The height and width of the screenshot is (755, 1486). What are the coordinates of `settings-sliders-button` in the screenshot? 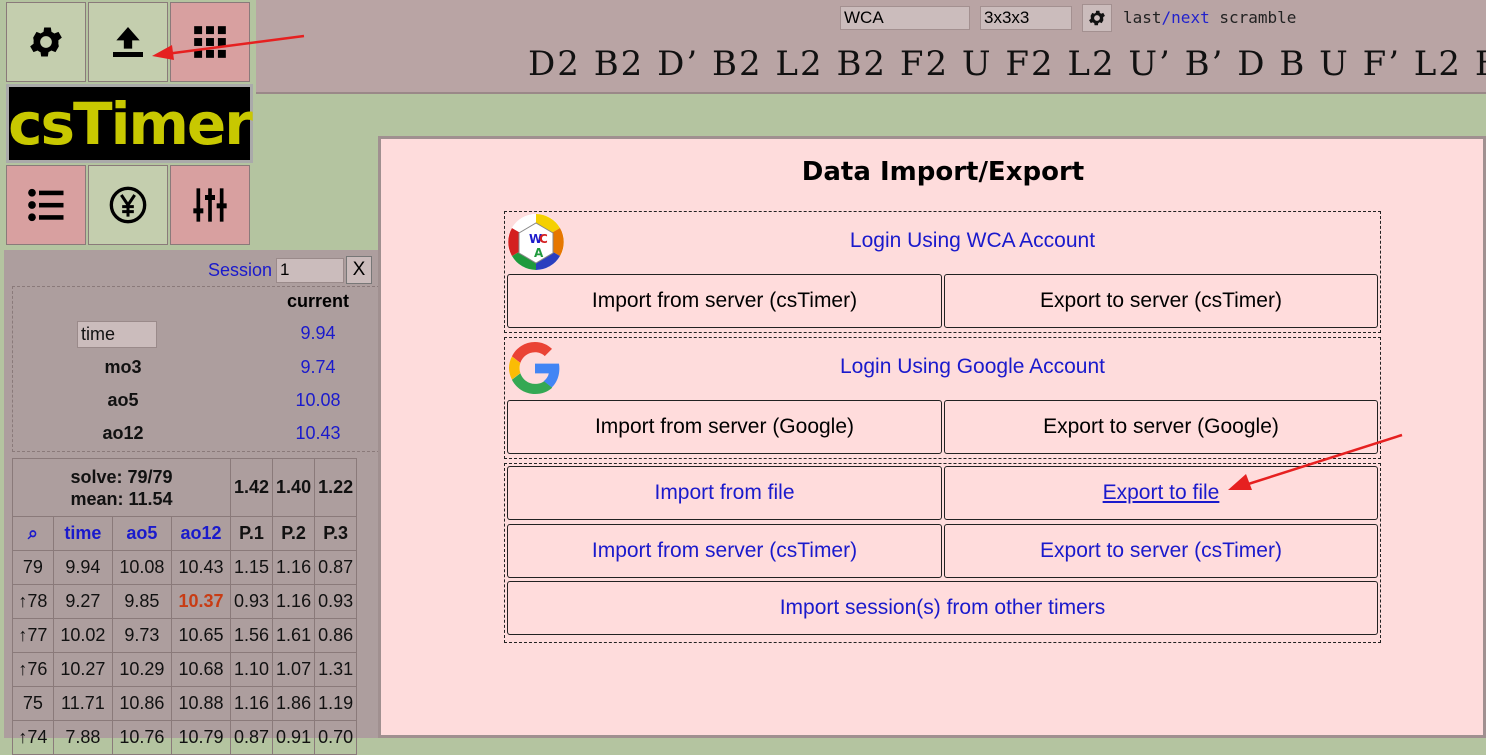 It's located at (210, 205).